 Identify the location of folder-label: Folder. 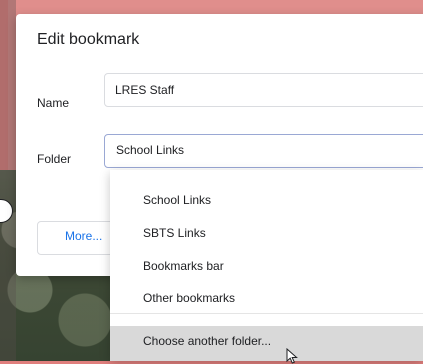
(54, 159).